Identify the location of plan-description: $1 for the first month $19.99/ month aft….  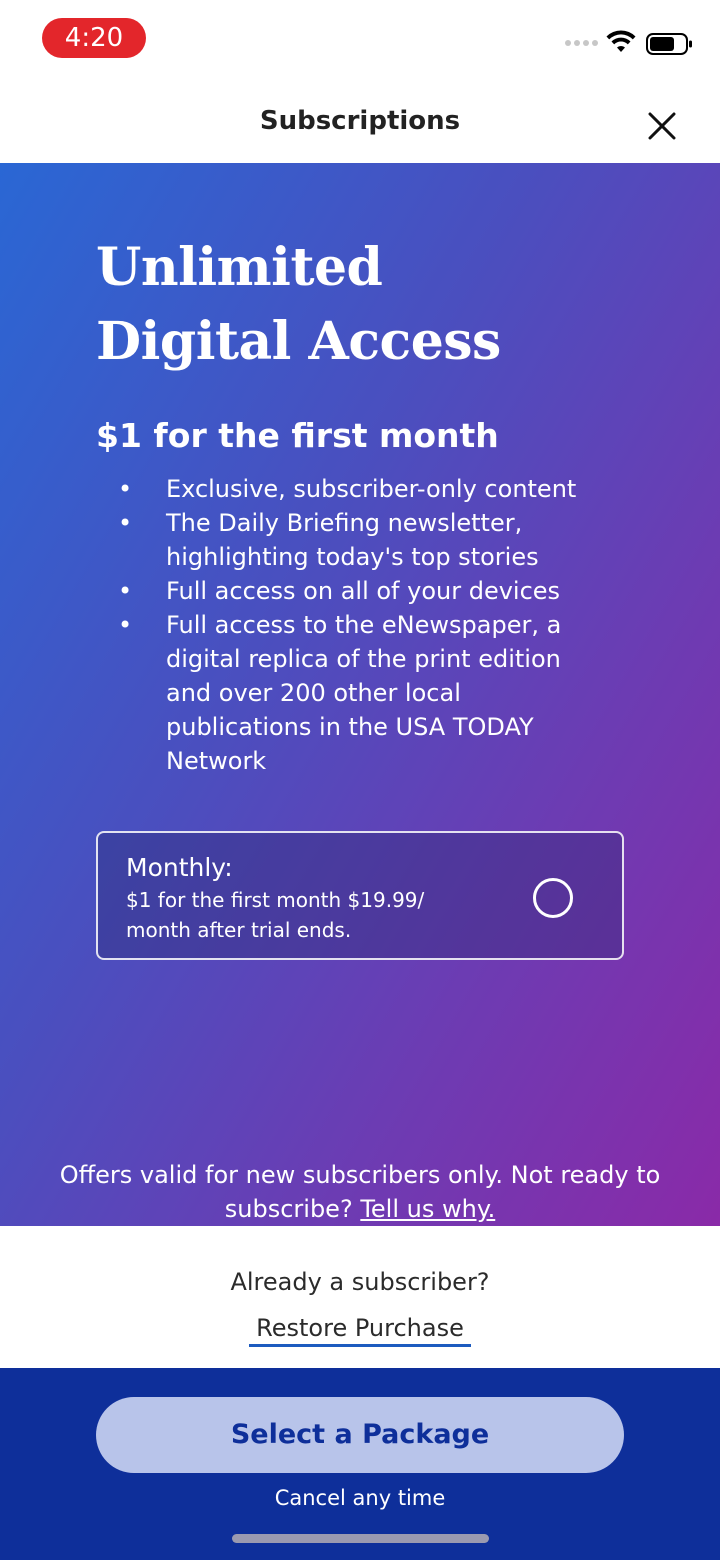
(311, 915).